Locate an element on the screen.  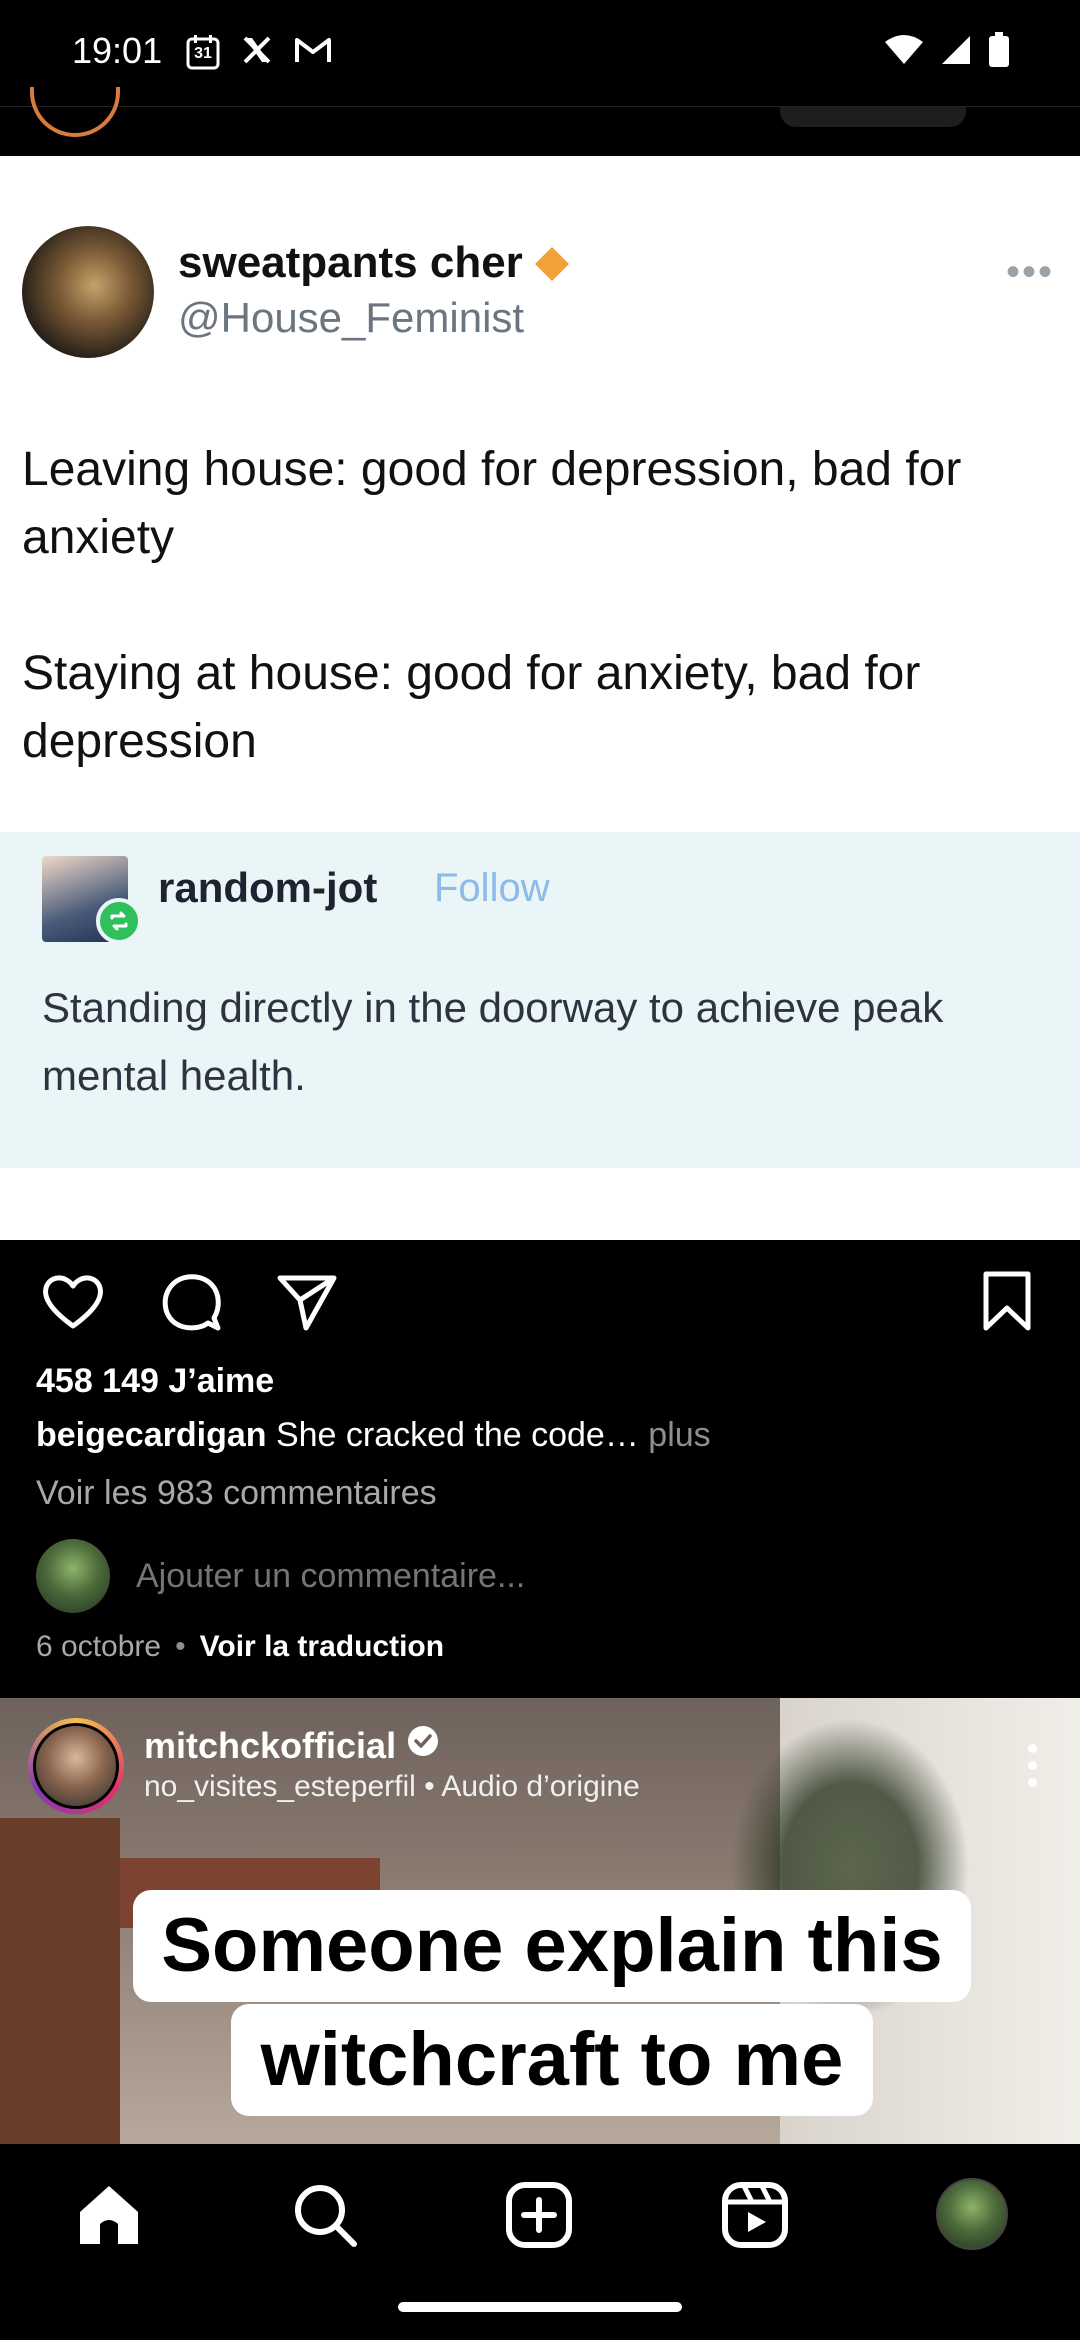
previous-post-follow-button is located at coordinates (873, 117).